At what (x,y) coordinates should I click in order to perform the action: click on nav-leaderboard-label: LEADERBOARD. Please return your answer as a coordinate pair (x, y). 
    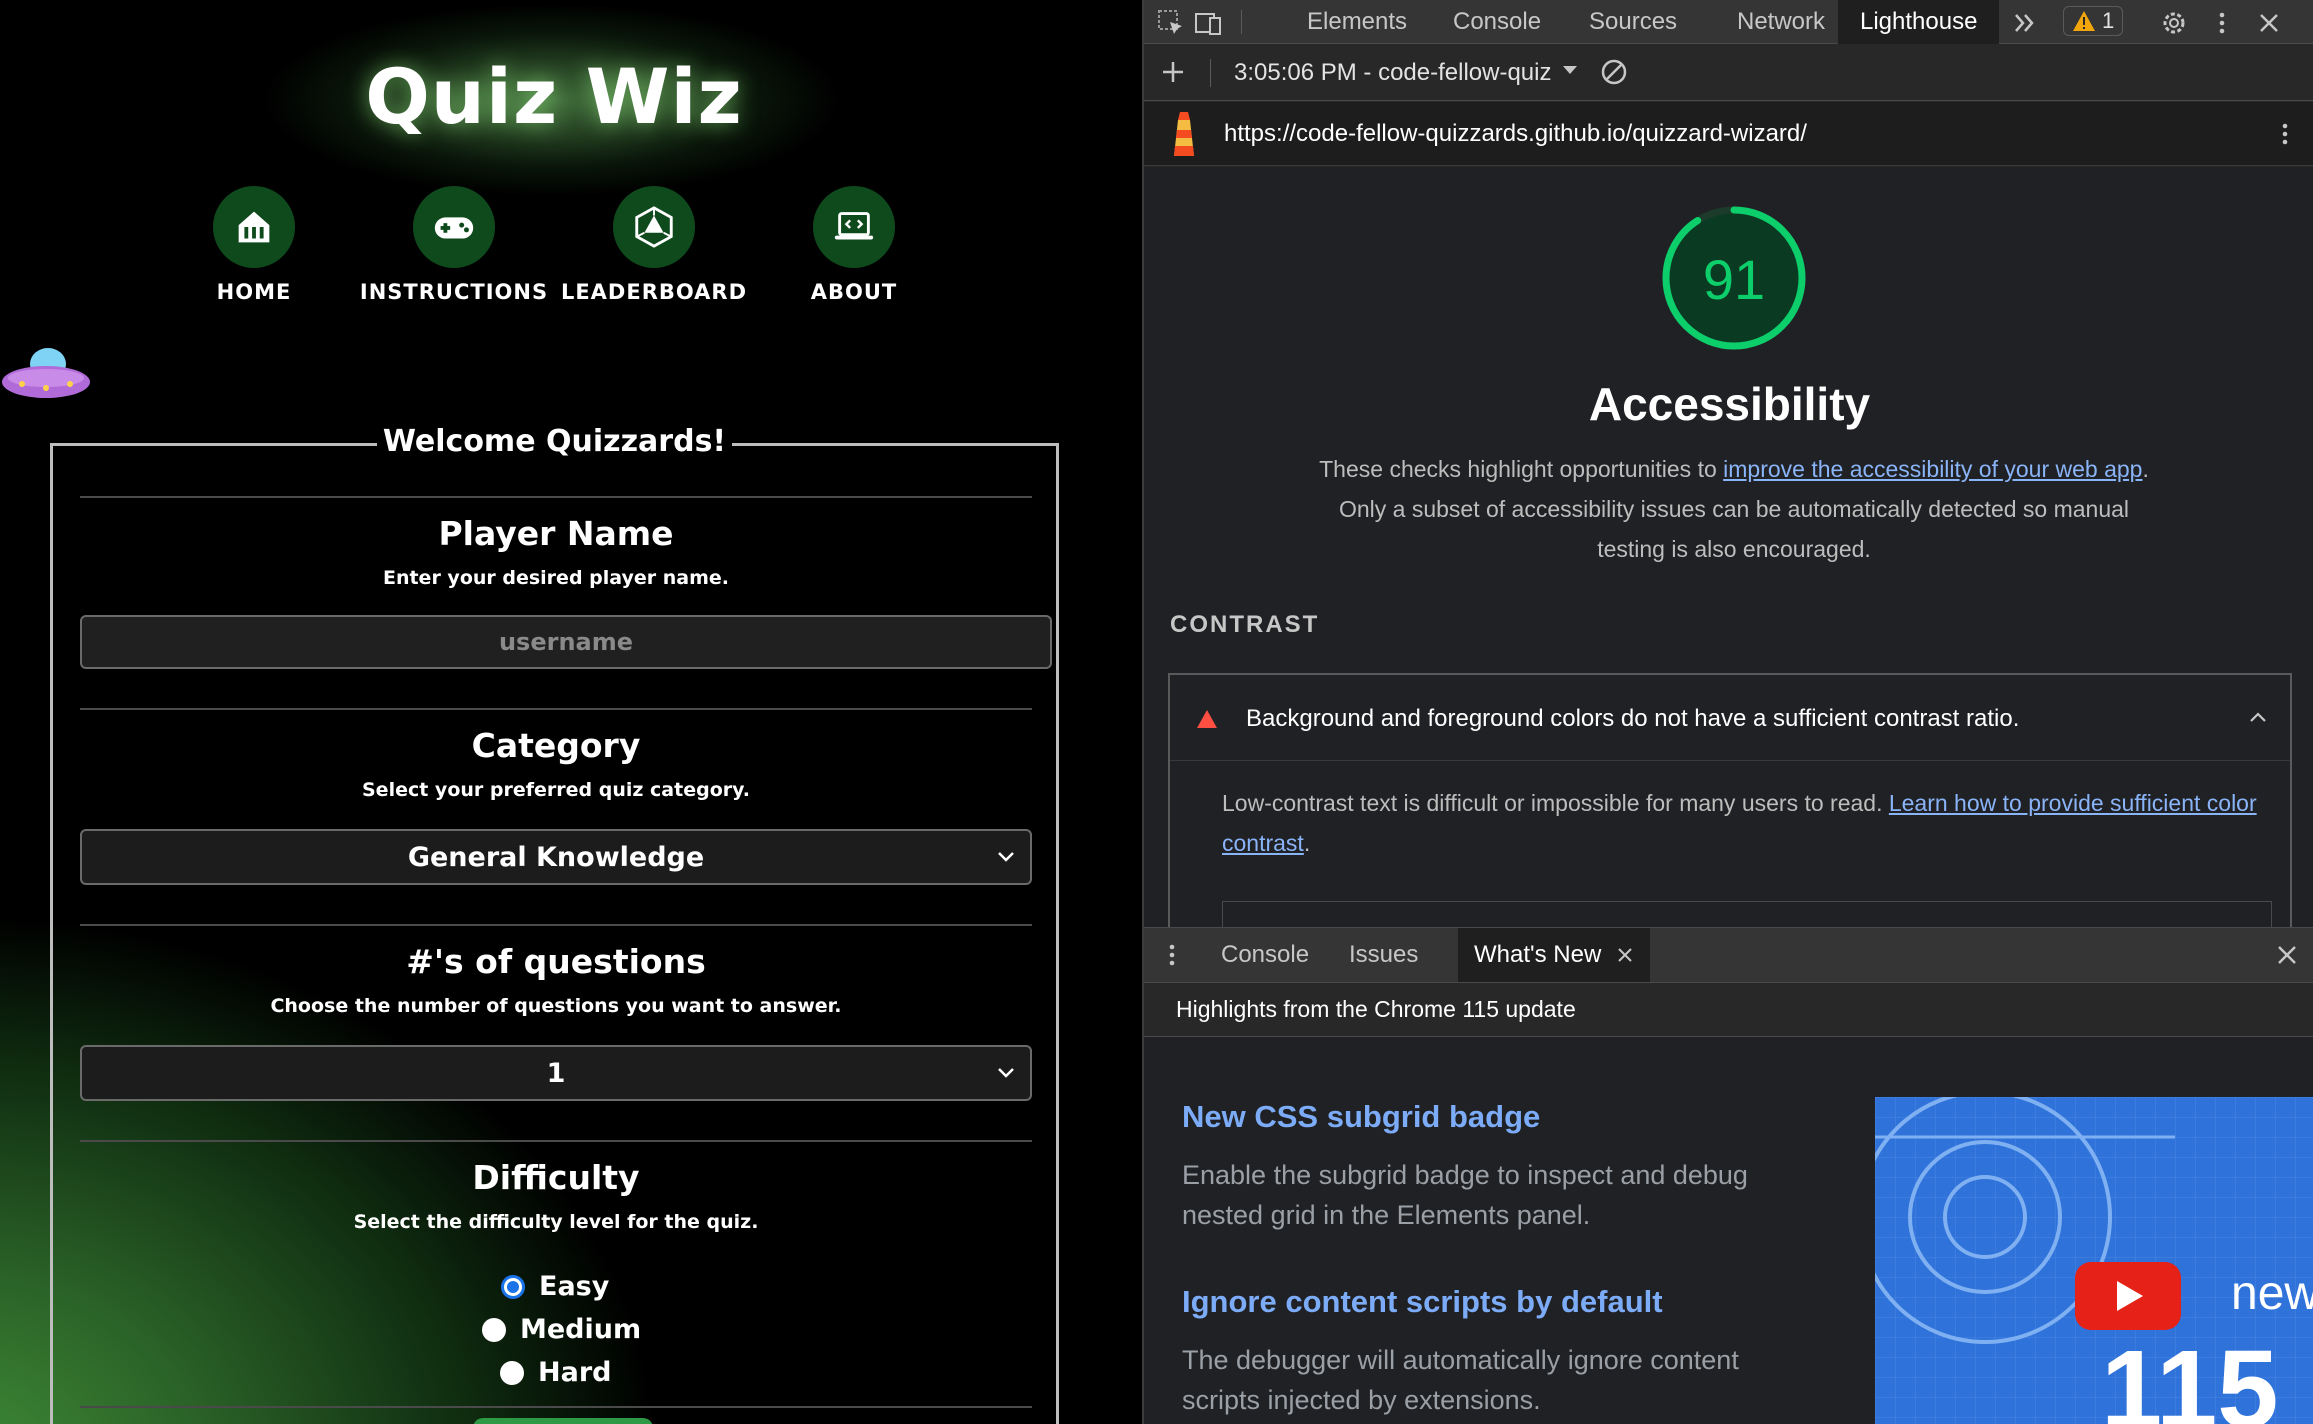
    Looking at the image, I should click on (654, 292).